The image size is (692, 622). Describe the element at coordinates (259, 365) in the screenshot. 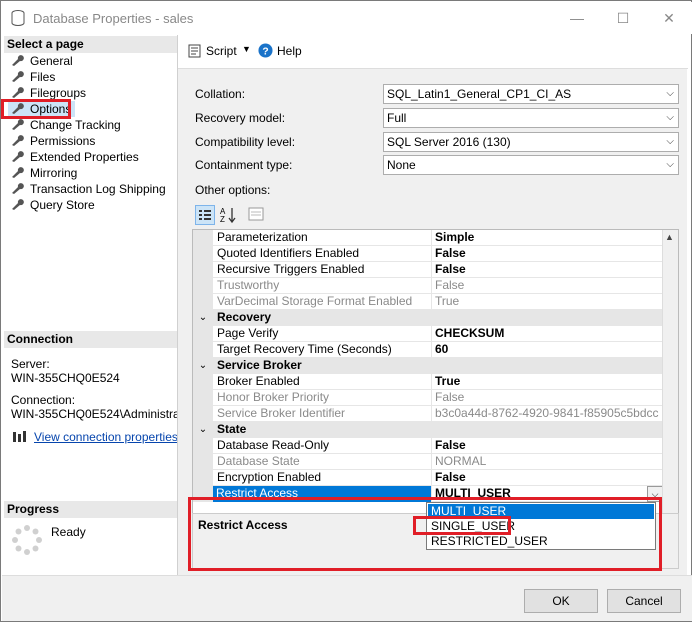

I see `property-name: Service Broker` at that location.